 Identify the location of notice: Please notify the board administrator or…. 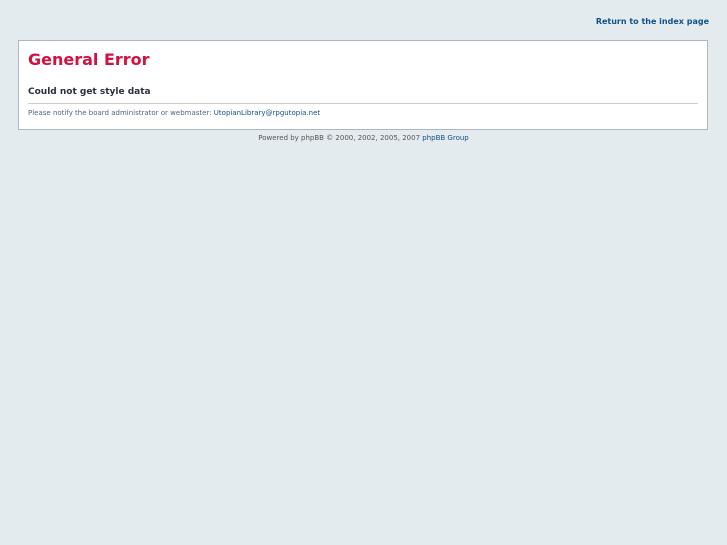
(174, 113).